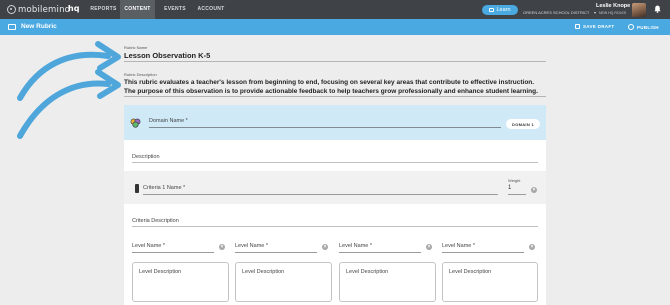 Image resolution: width=670 pixels, height=305 pixels. Describe the element at coordinates (64, 109) in the screenshot. I see `arrow-to-rubric-description` at that location.